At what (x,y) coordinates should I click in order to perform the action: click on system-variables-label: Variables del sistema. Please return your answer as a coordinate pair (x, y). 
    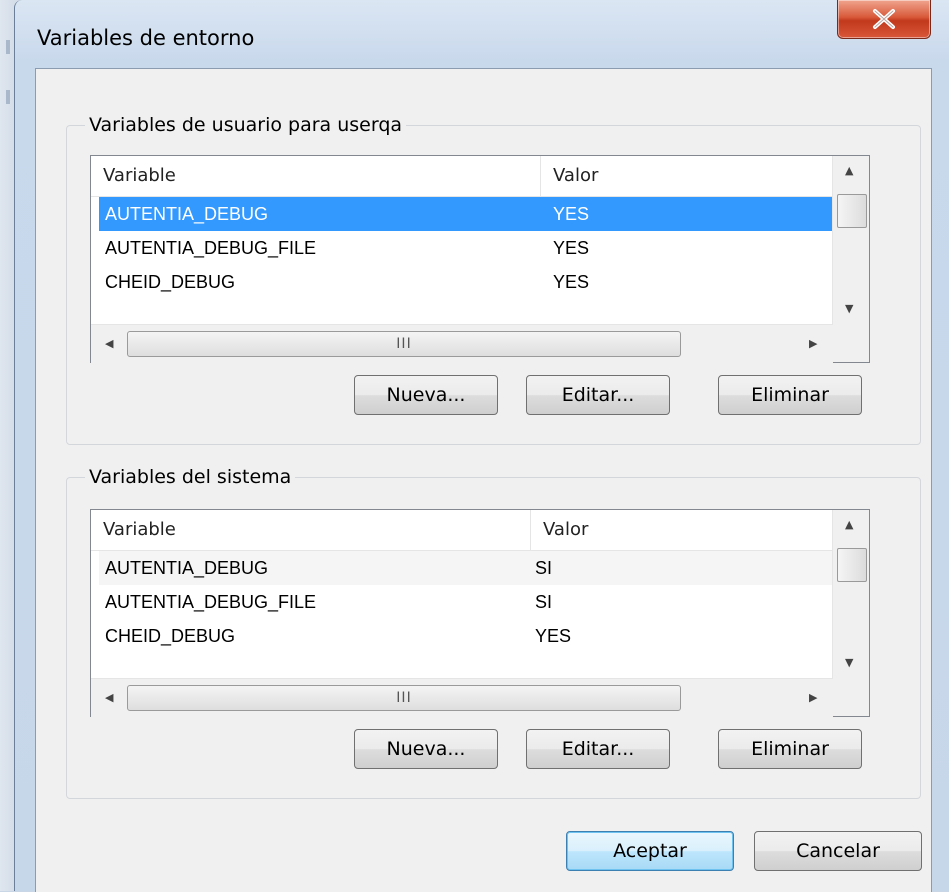
    Looking at the image, I should click on (190, 477).